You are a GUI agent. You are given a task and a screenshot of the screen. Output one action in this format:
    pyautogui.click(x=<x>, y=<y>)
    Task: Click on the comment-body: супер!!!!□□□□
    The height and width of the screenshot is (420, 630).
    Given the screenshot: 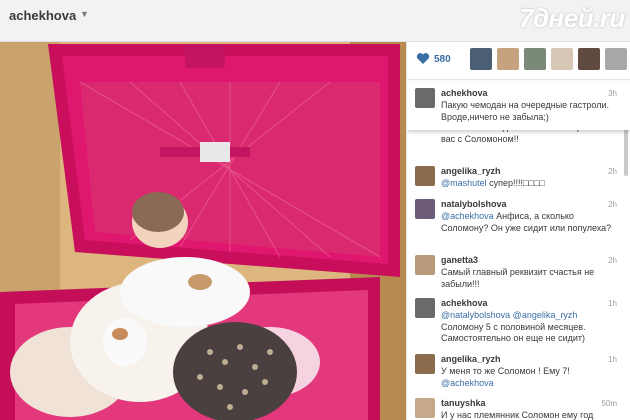 What is the action you would take?
    pyautogui.click(x=515, y=183)
    